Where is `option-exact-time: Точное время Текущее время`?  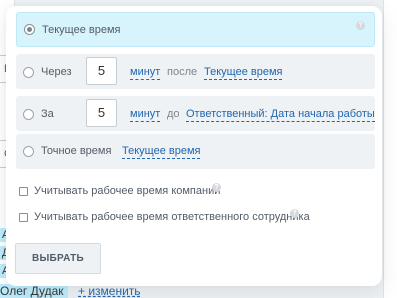
option-exact-time: Точное время Текущее время is located at coordinates (195, 151).